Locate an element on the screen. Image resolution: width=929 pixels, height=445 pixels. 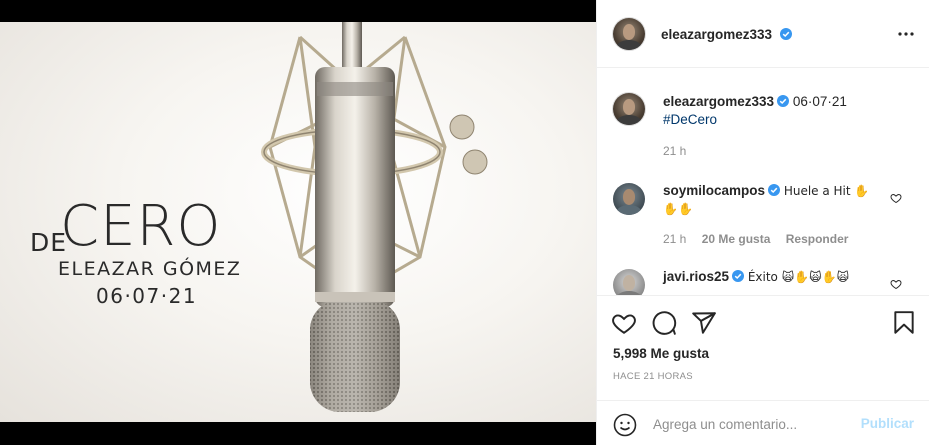
comment-username: javi.rios25 is located at coordinates (696, 276).